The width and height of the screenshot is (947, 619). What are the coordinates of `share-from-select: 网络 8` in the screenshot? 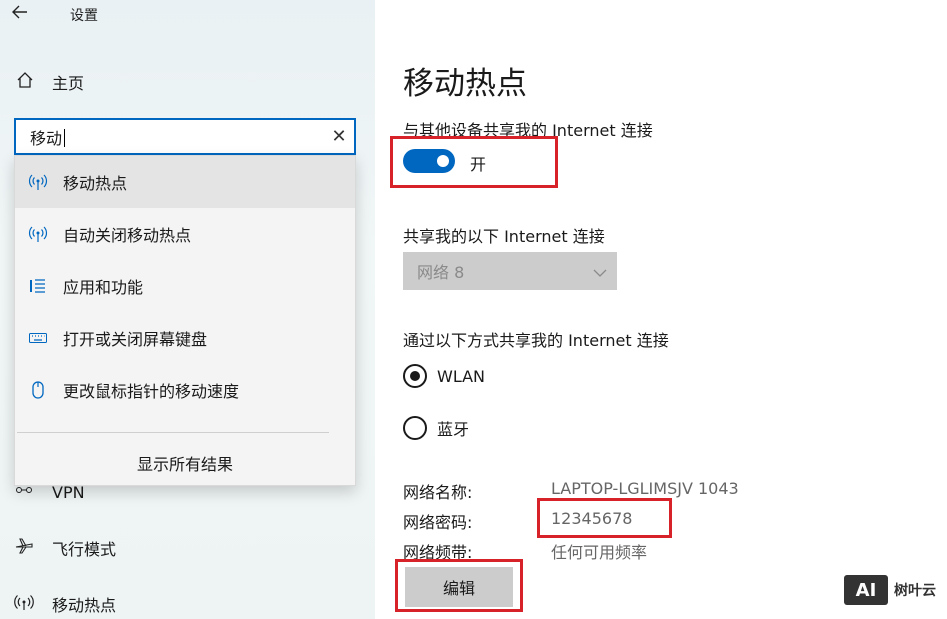 It's located at (510, 271).